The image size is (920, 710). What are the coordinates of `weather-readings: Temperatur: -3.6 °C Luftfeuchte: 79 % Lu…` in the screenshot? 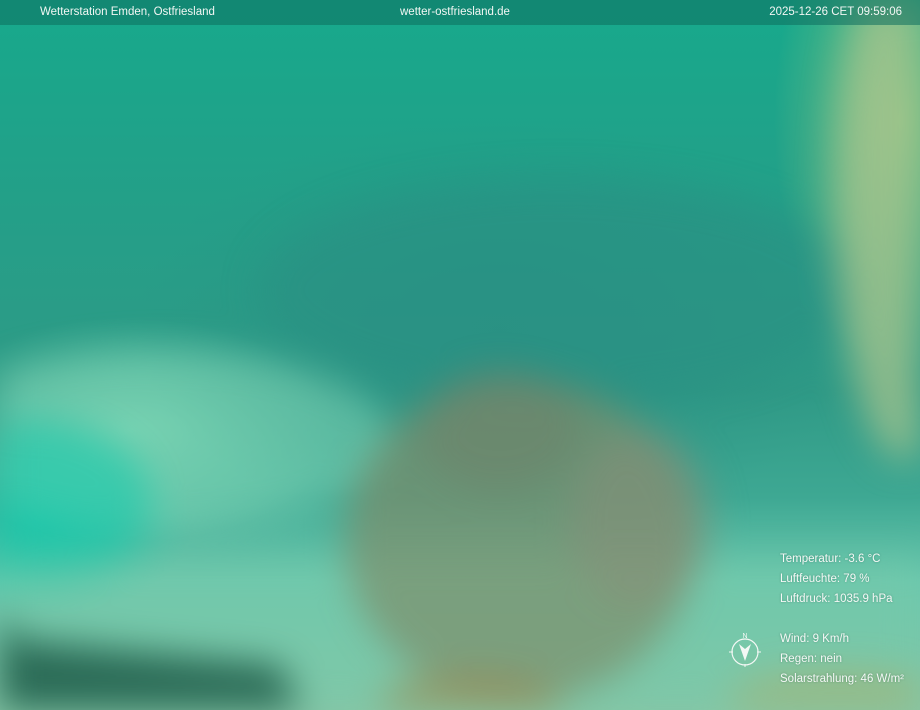 It's located at (842, 619).